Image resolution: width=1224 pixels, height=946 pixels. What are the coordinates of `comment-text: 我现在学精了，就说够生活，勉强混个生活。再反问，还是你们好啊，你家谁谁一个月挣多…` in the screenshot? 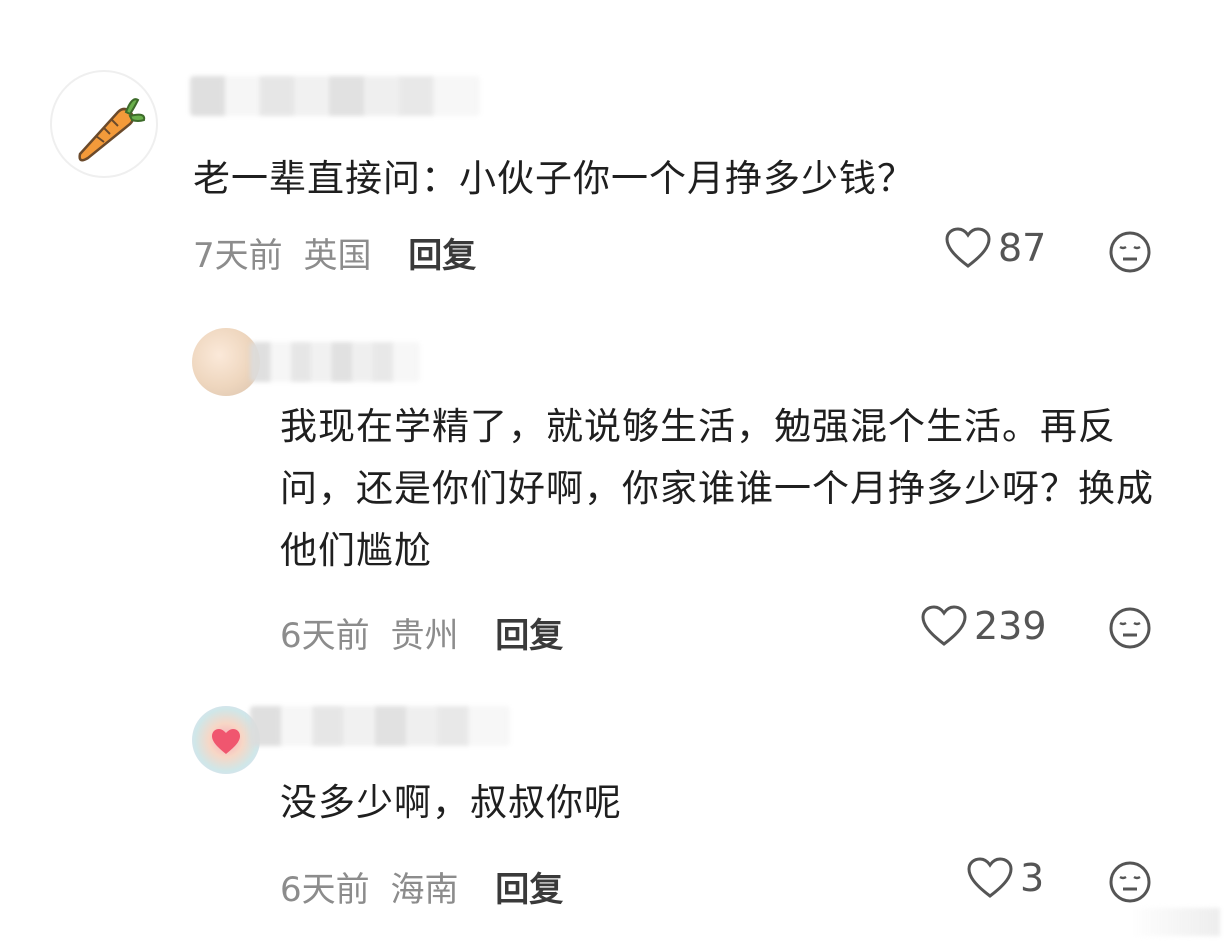 It's located at (717, 488).